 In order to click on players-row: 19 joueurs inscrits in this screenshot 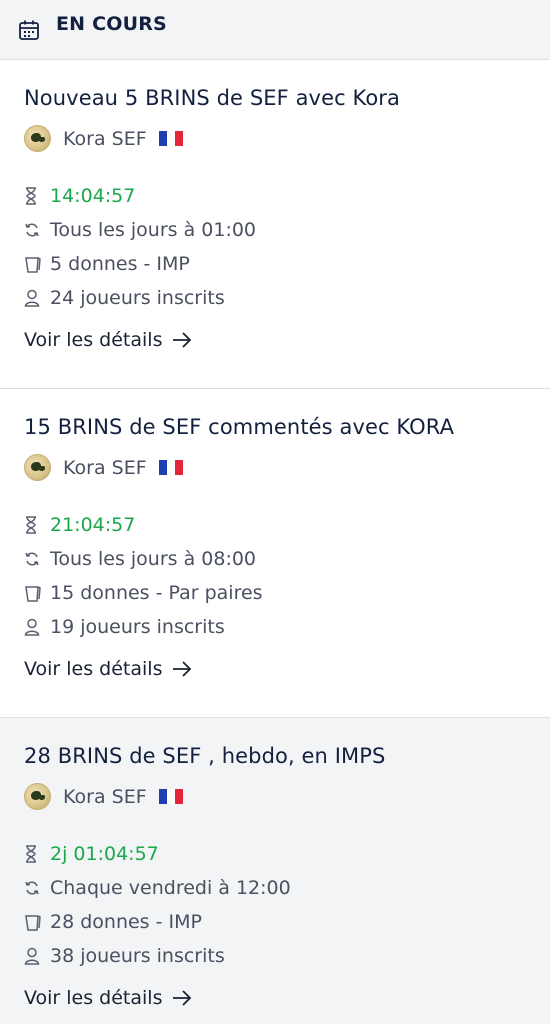, I will do `click(287, 627)`.